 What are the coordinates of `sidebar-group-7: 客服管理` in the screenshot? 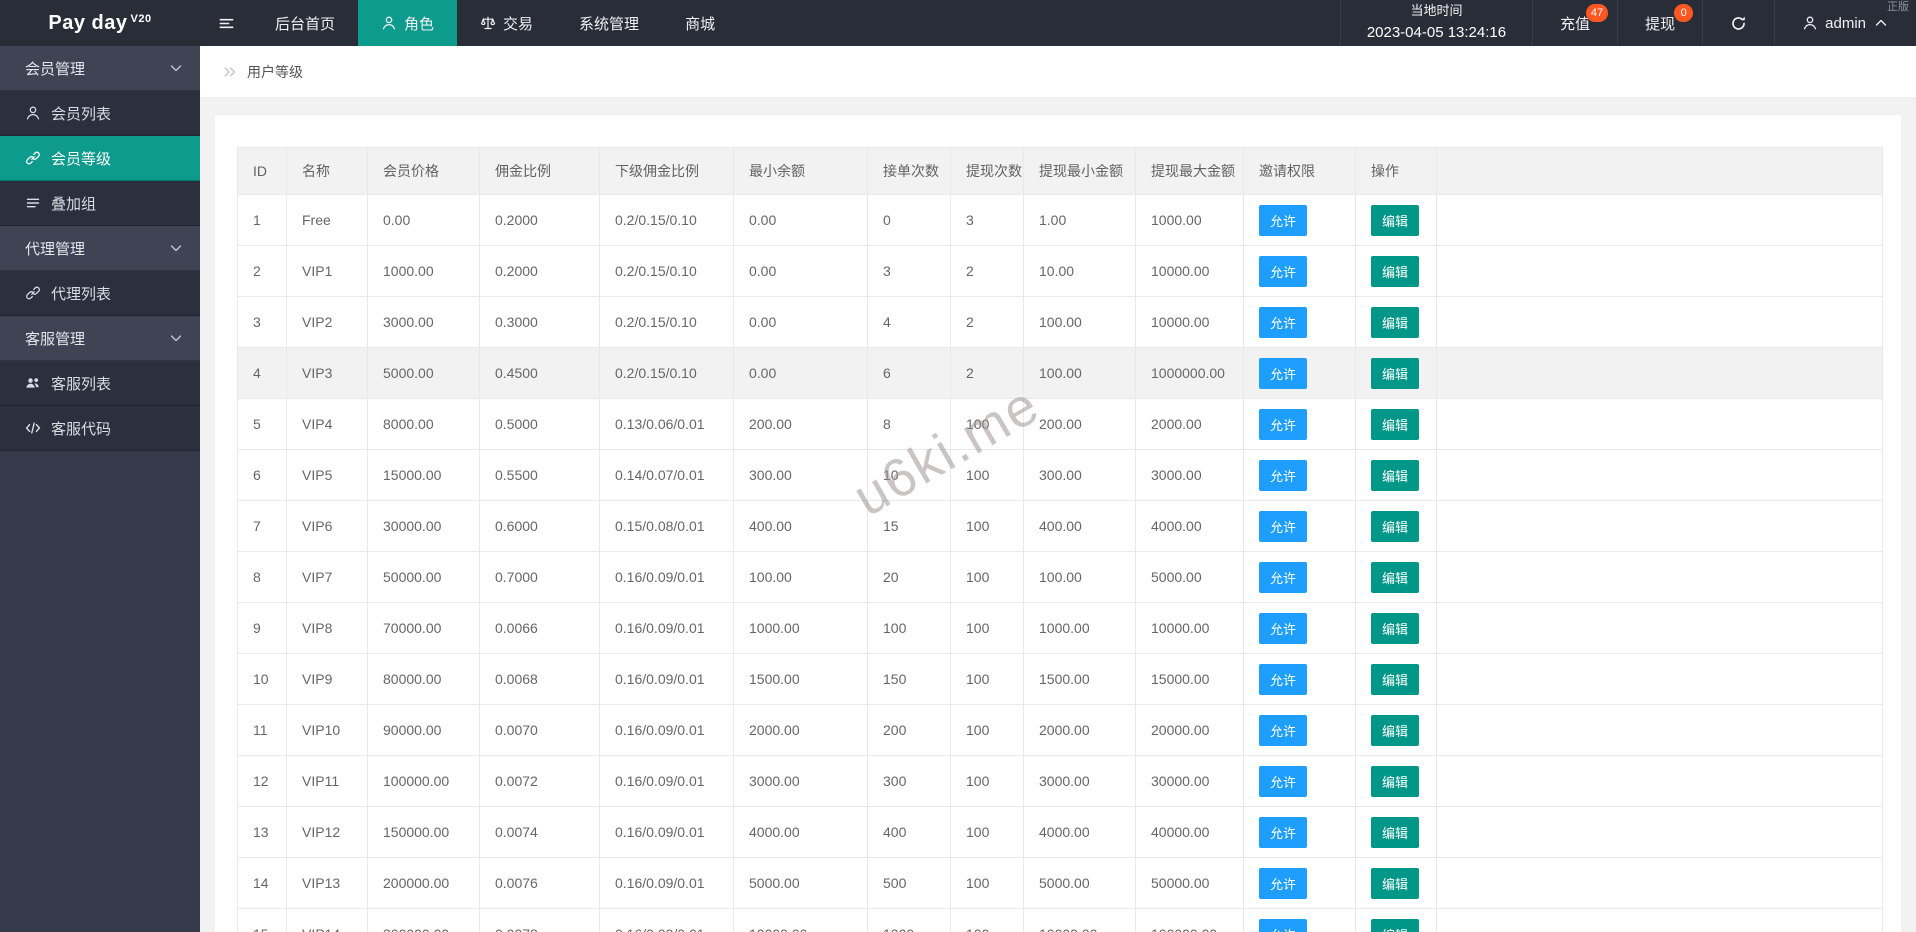 It's located at (100, 338).